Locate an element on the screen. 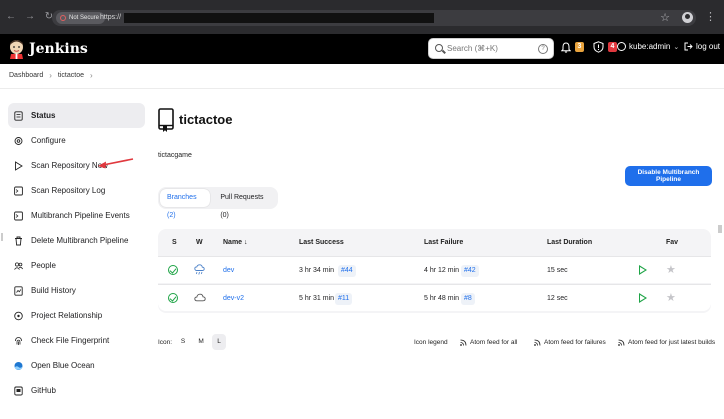 The width and height of the screenshot is (724, 419). logout-link: log out is located at coordinates (702, 46).